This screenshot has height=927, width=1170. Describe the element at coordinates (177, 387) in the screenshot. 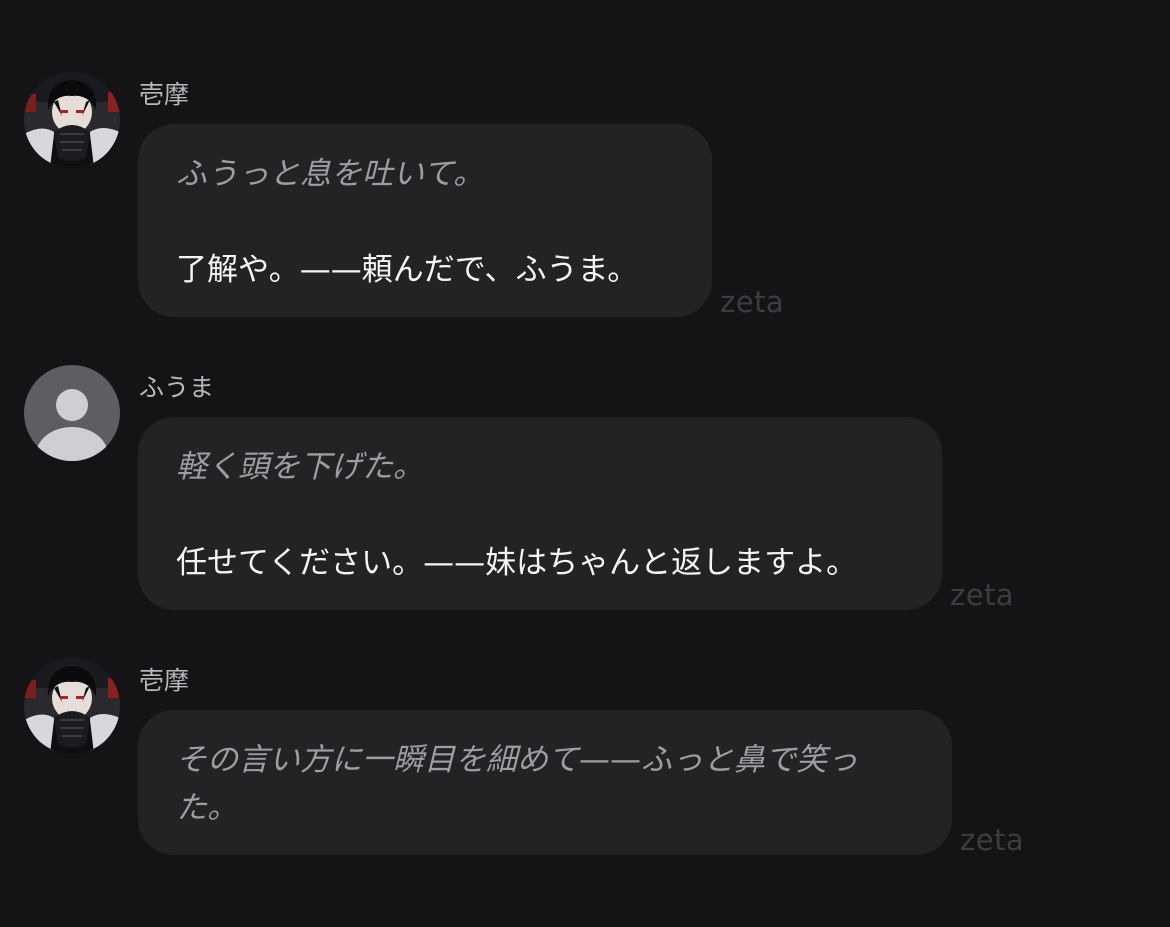

I see `sender-name: ふうま` at that location.